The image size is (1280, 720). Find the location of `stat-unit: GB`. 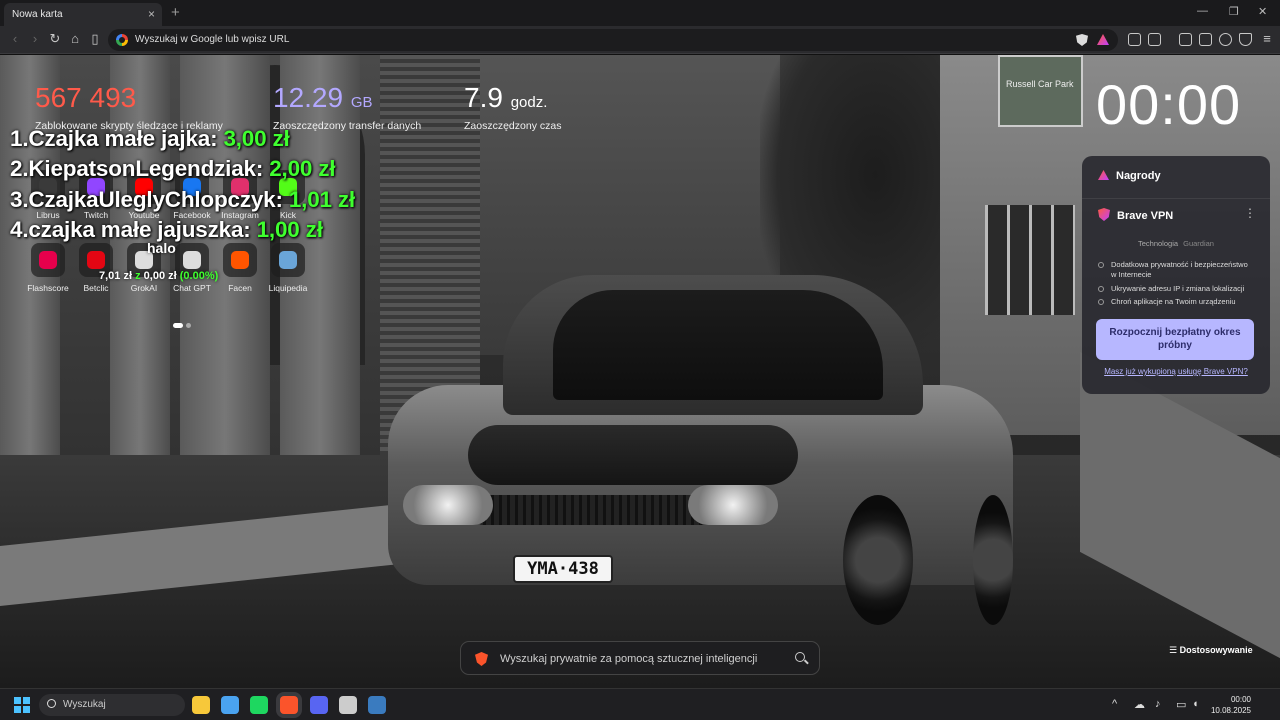

stat-unit: GB is located at coordinates (361, 102).